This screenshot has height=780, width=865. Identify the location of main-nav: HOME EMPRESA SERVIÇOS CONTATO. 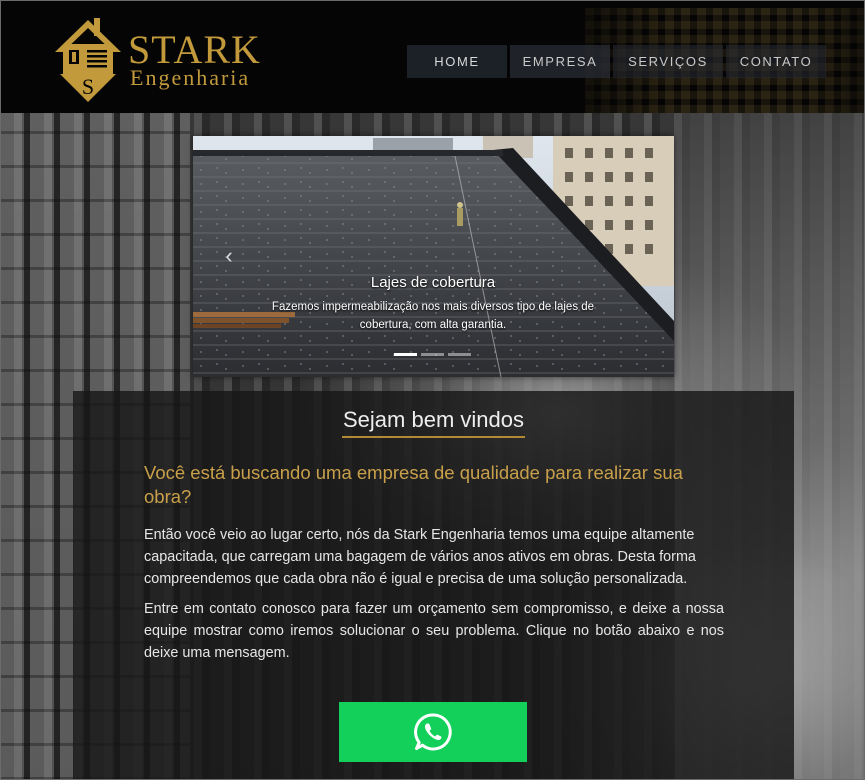
(618, 61).